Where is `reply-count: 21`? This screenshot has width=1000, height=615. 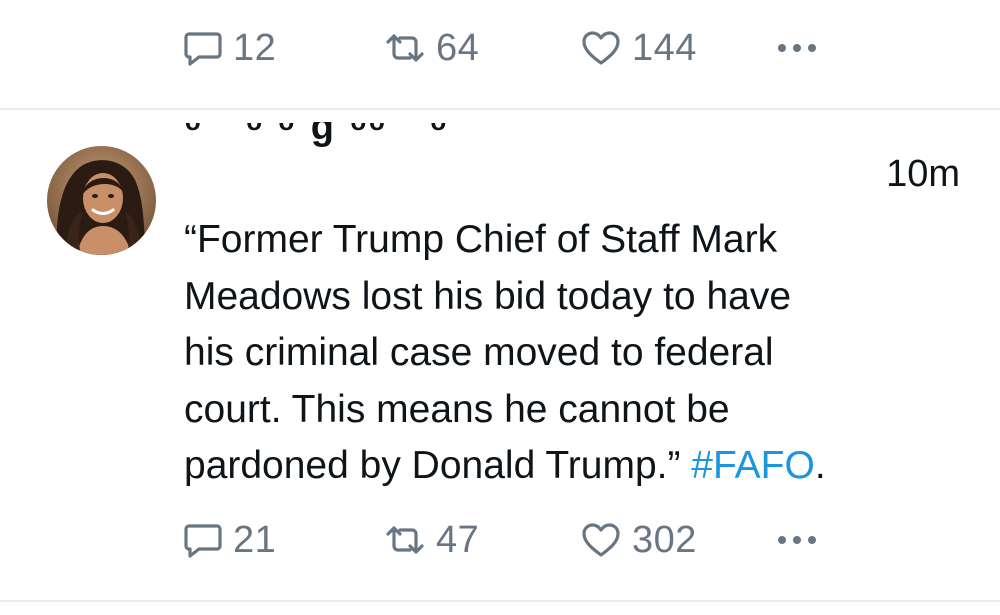 reply-count: 21 is located at coordinates (255, 539).